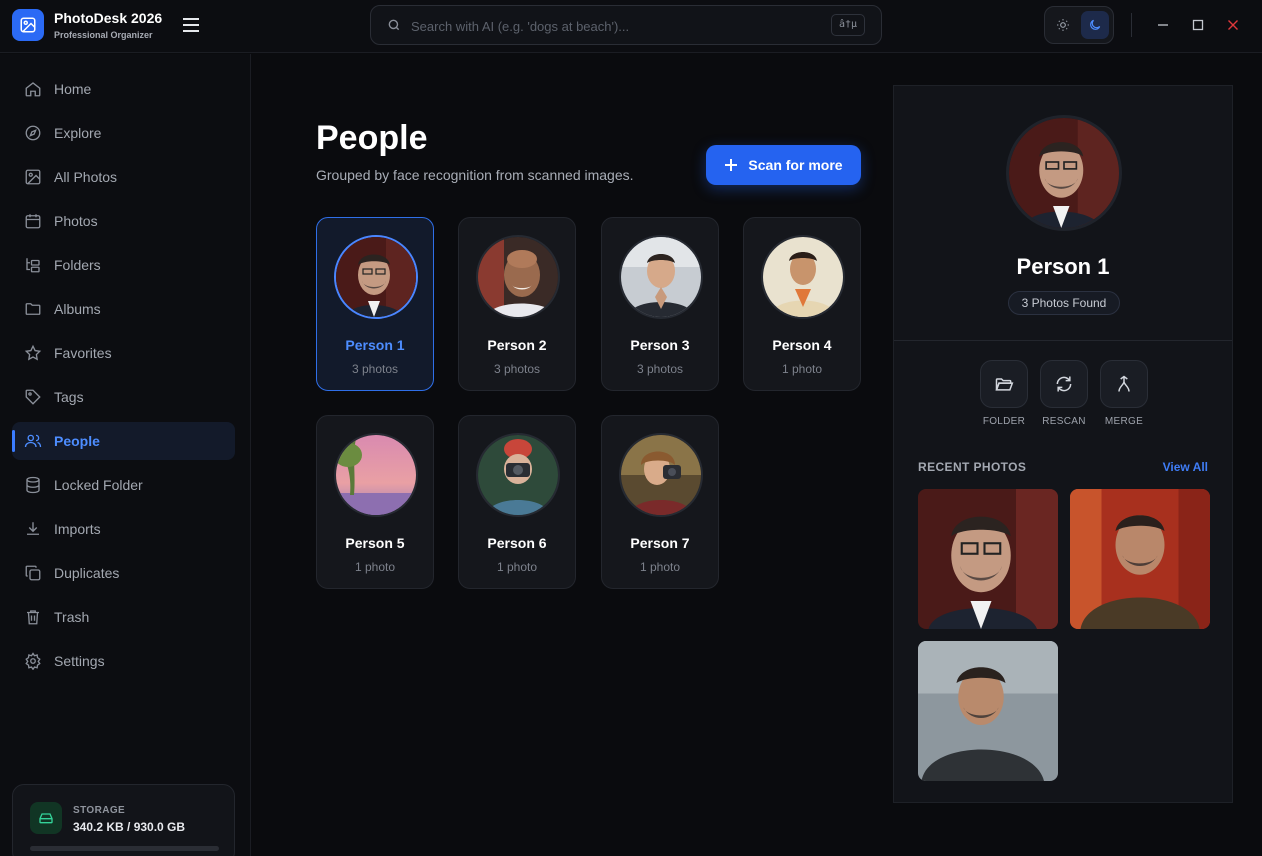  What do you see at coordinates (123, 133) in the screenshot?
I see `sidebar-item-explore: Explore` at bounding box center [123, 133].